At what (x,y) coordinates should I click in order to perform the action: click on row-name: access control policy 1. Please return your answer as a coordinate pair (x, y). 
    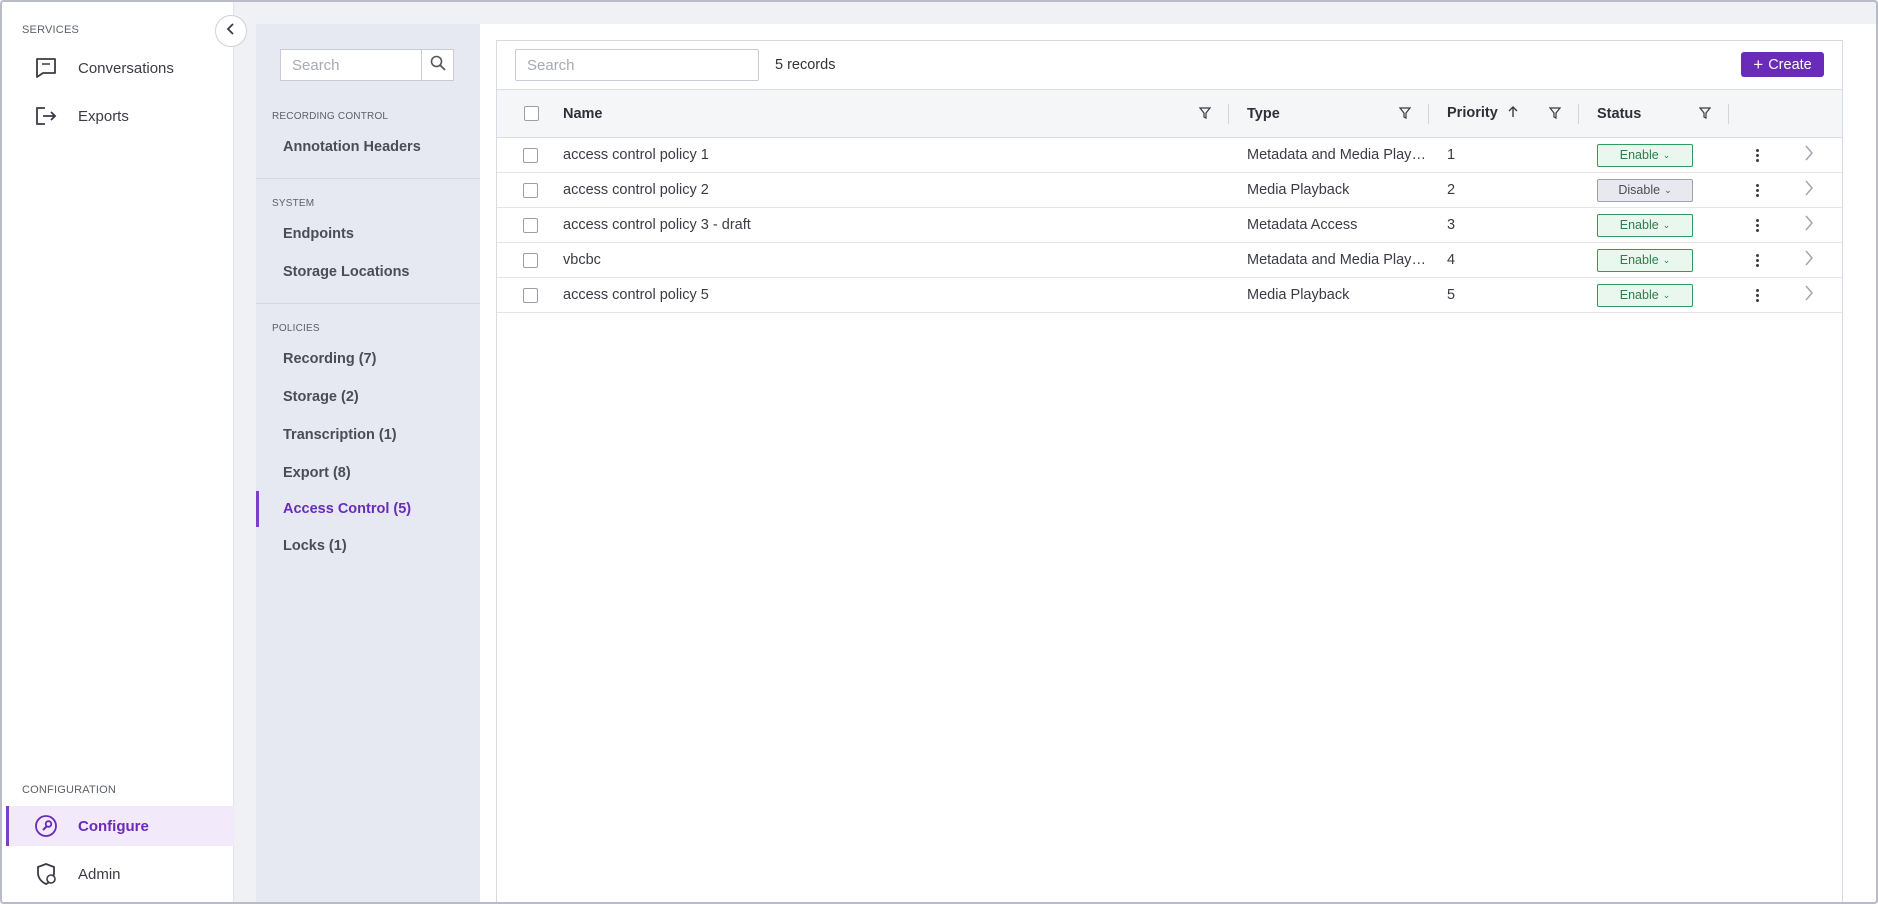
    Looking at the image, I should click on (636, 155).